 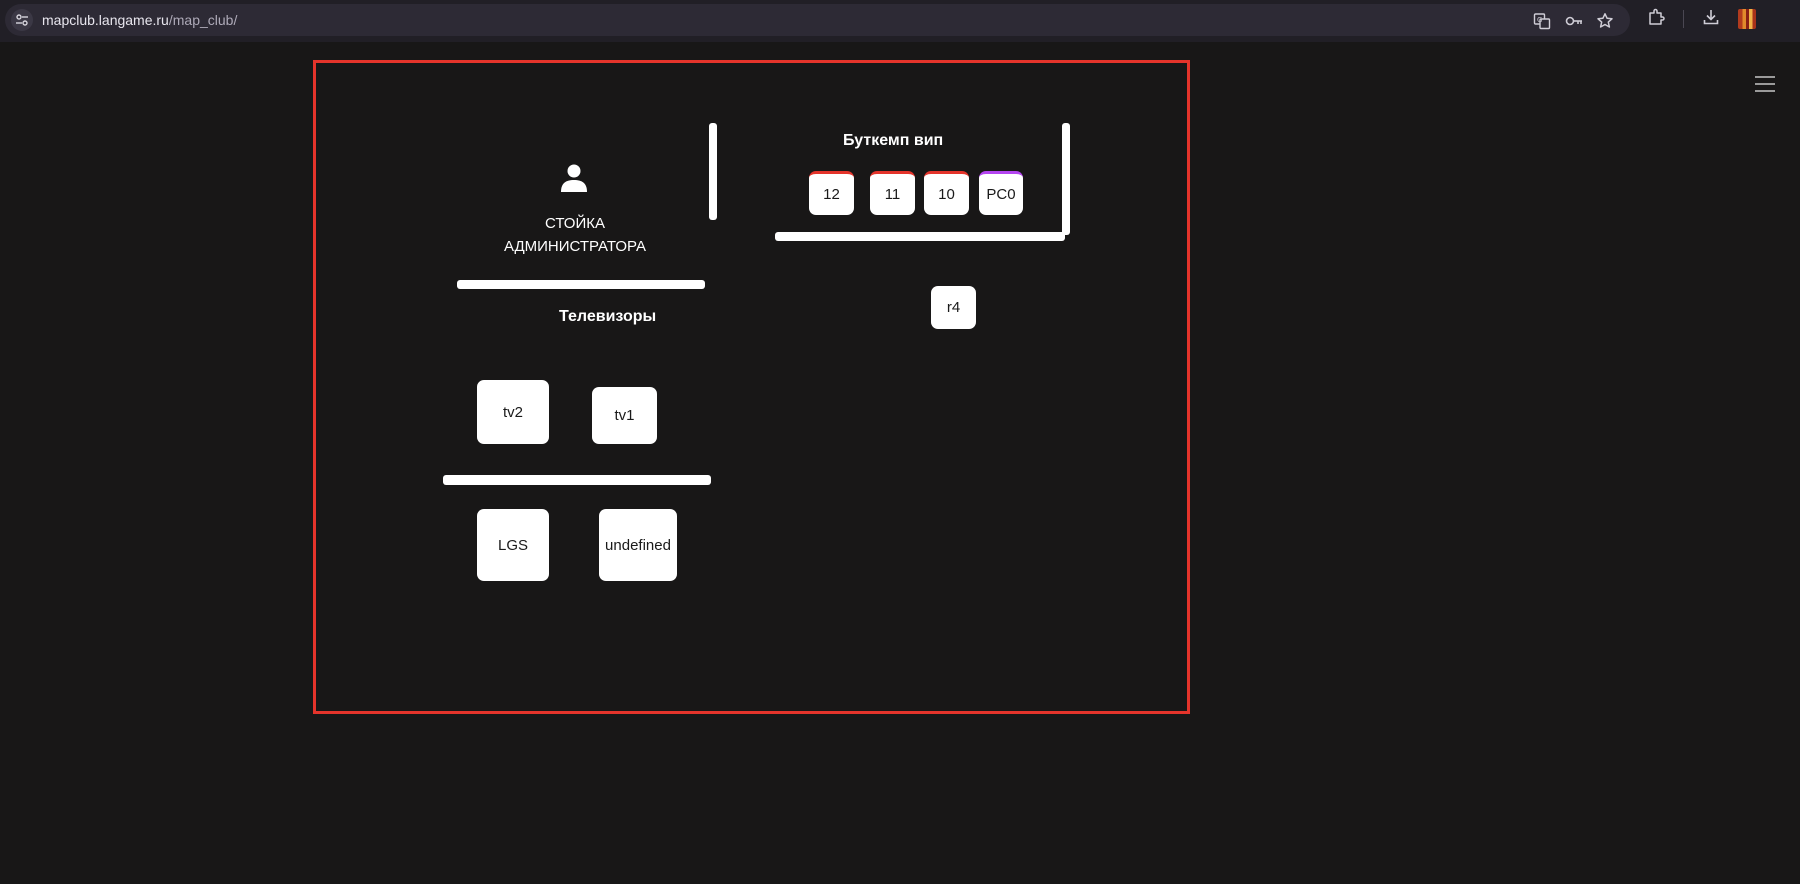 What do you see at coordinates (1711, 17) in the screenshot?
I see `download-icon` at bounding box center [1711, 17].